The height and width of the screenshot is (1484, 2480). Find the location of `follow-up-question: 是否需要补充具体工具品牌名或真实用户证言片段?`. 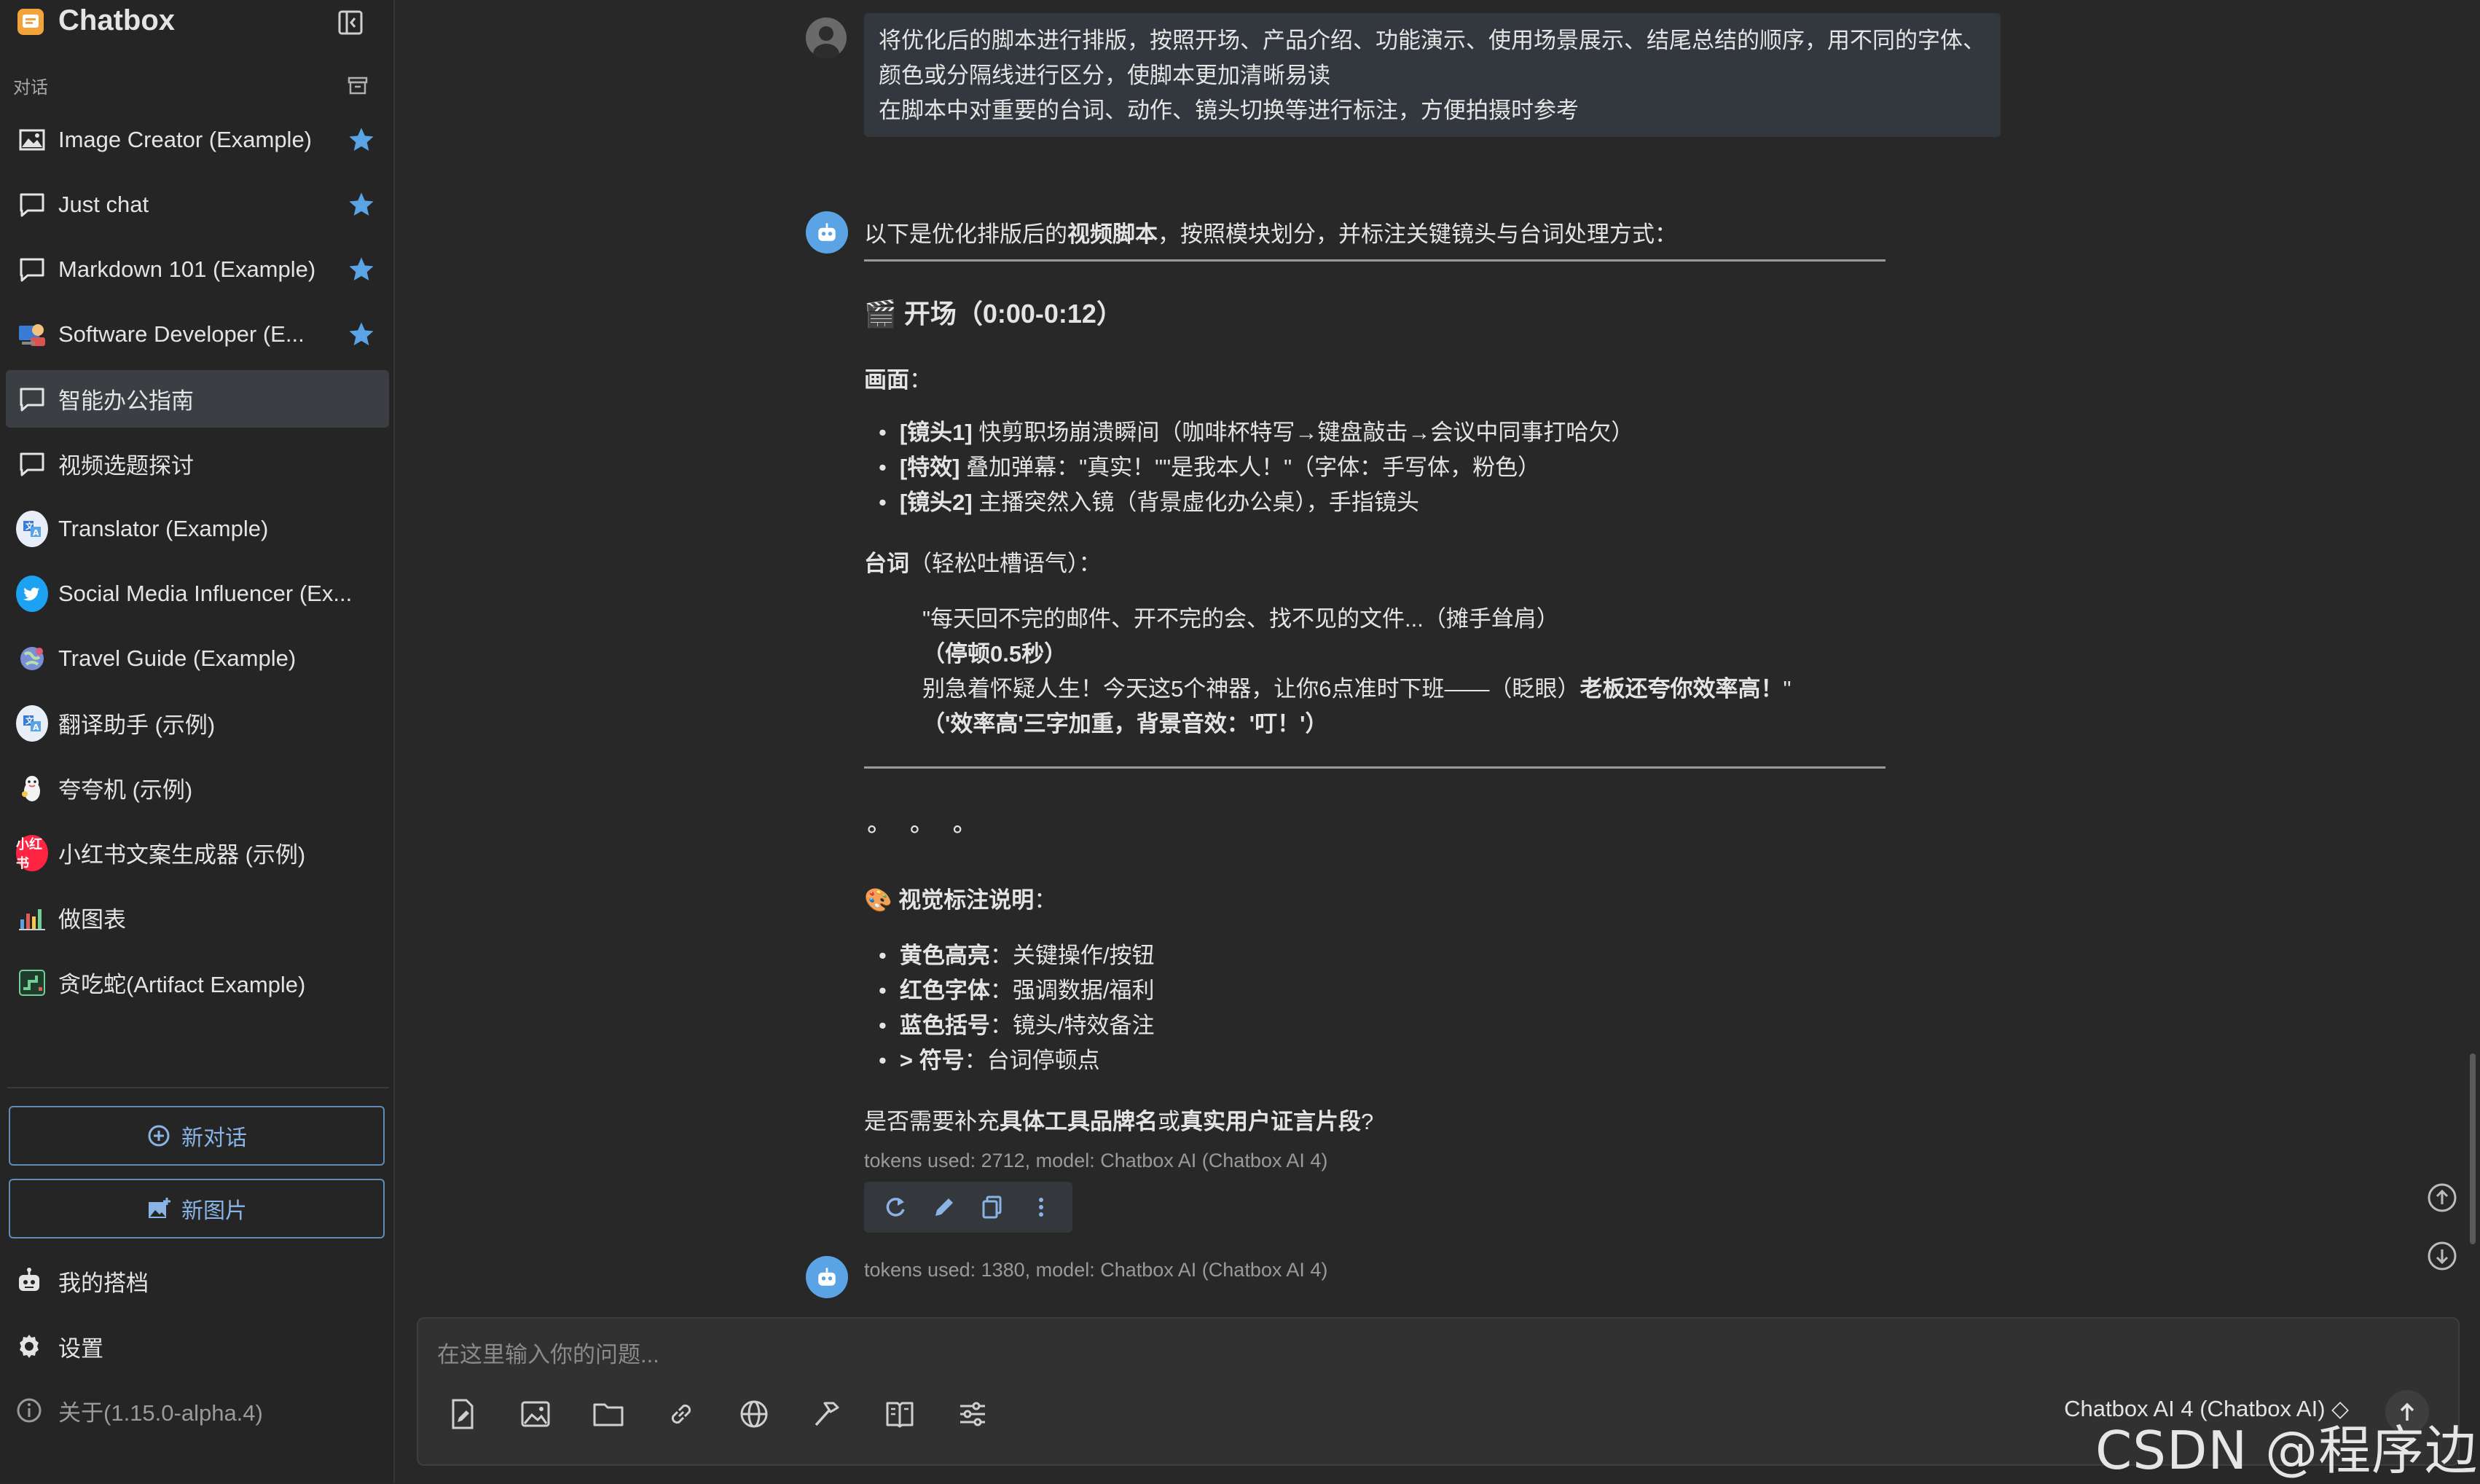

follow-up-question: 是否需要补充具体工具品牌名或真实用户证言片段? is located at coordinates (1118, 1119).